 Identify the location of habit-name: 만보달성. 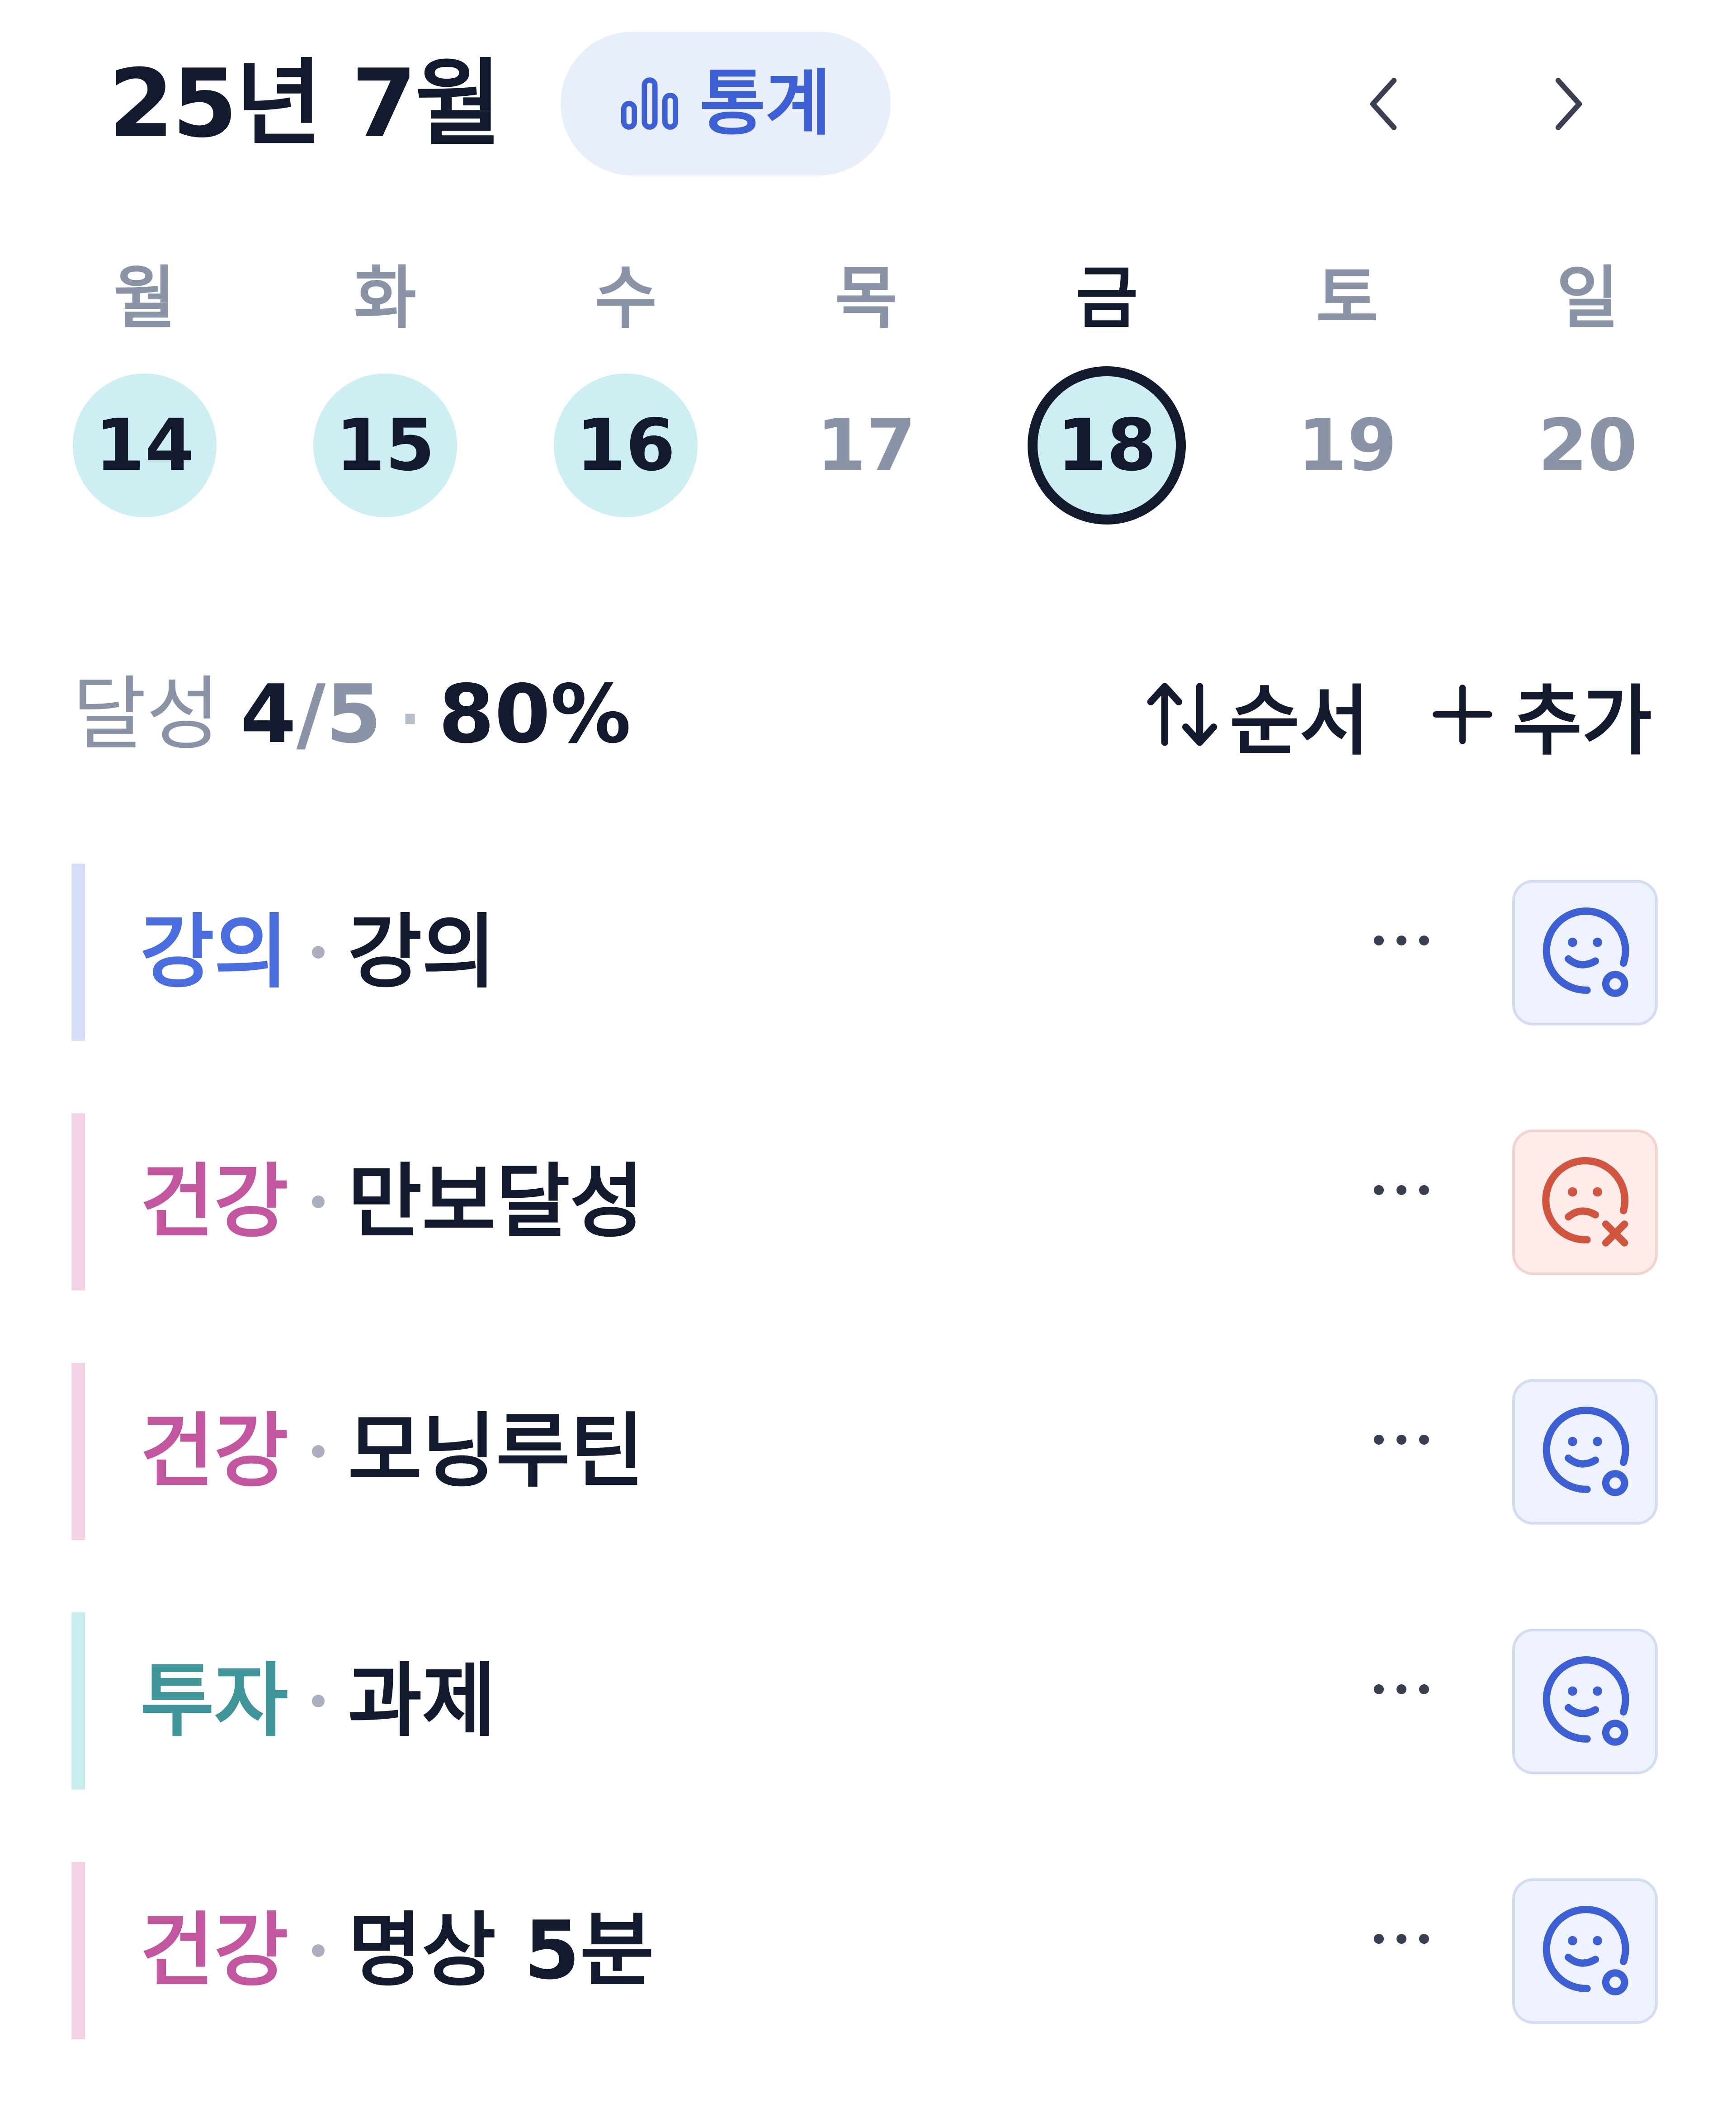
(496, 1201).